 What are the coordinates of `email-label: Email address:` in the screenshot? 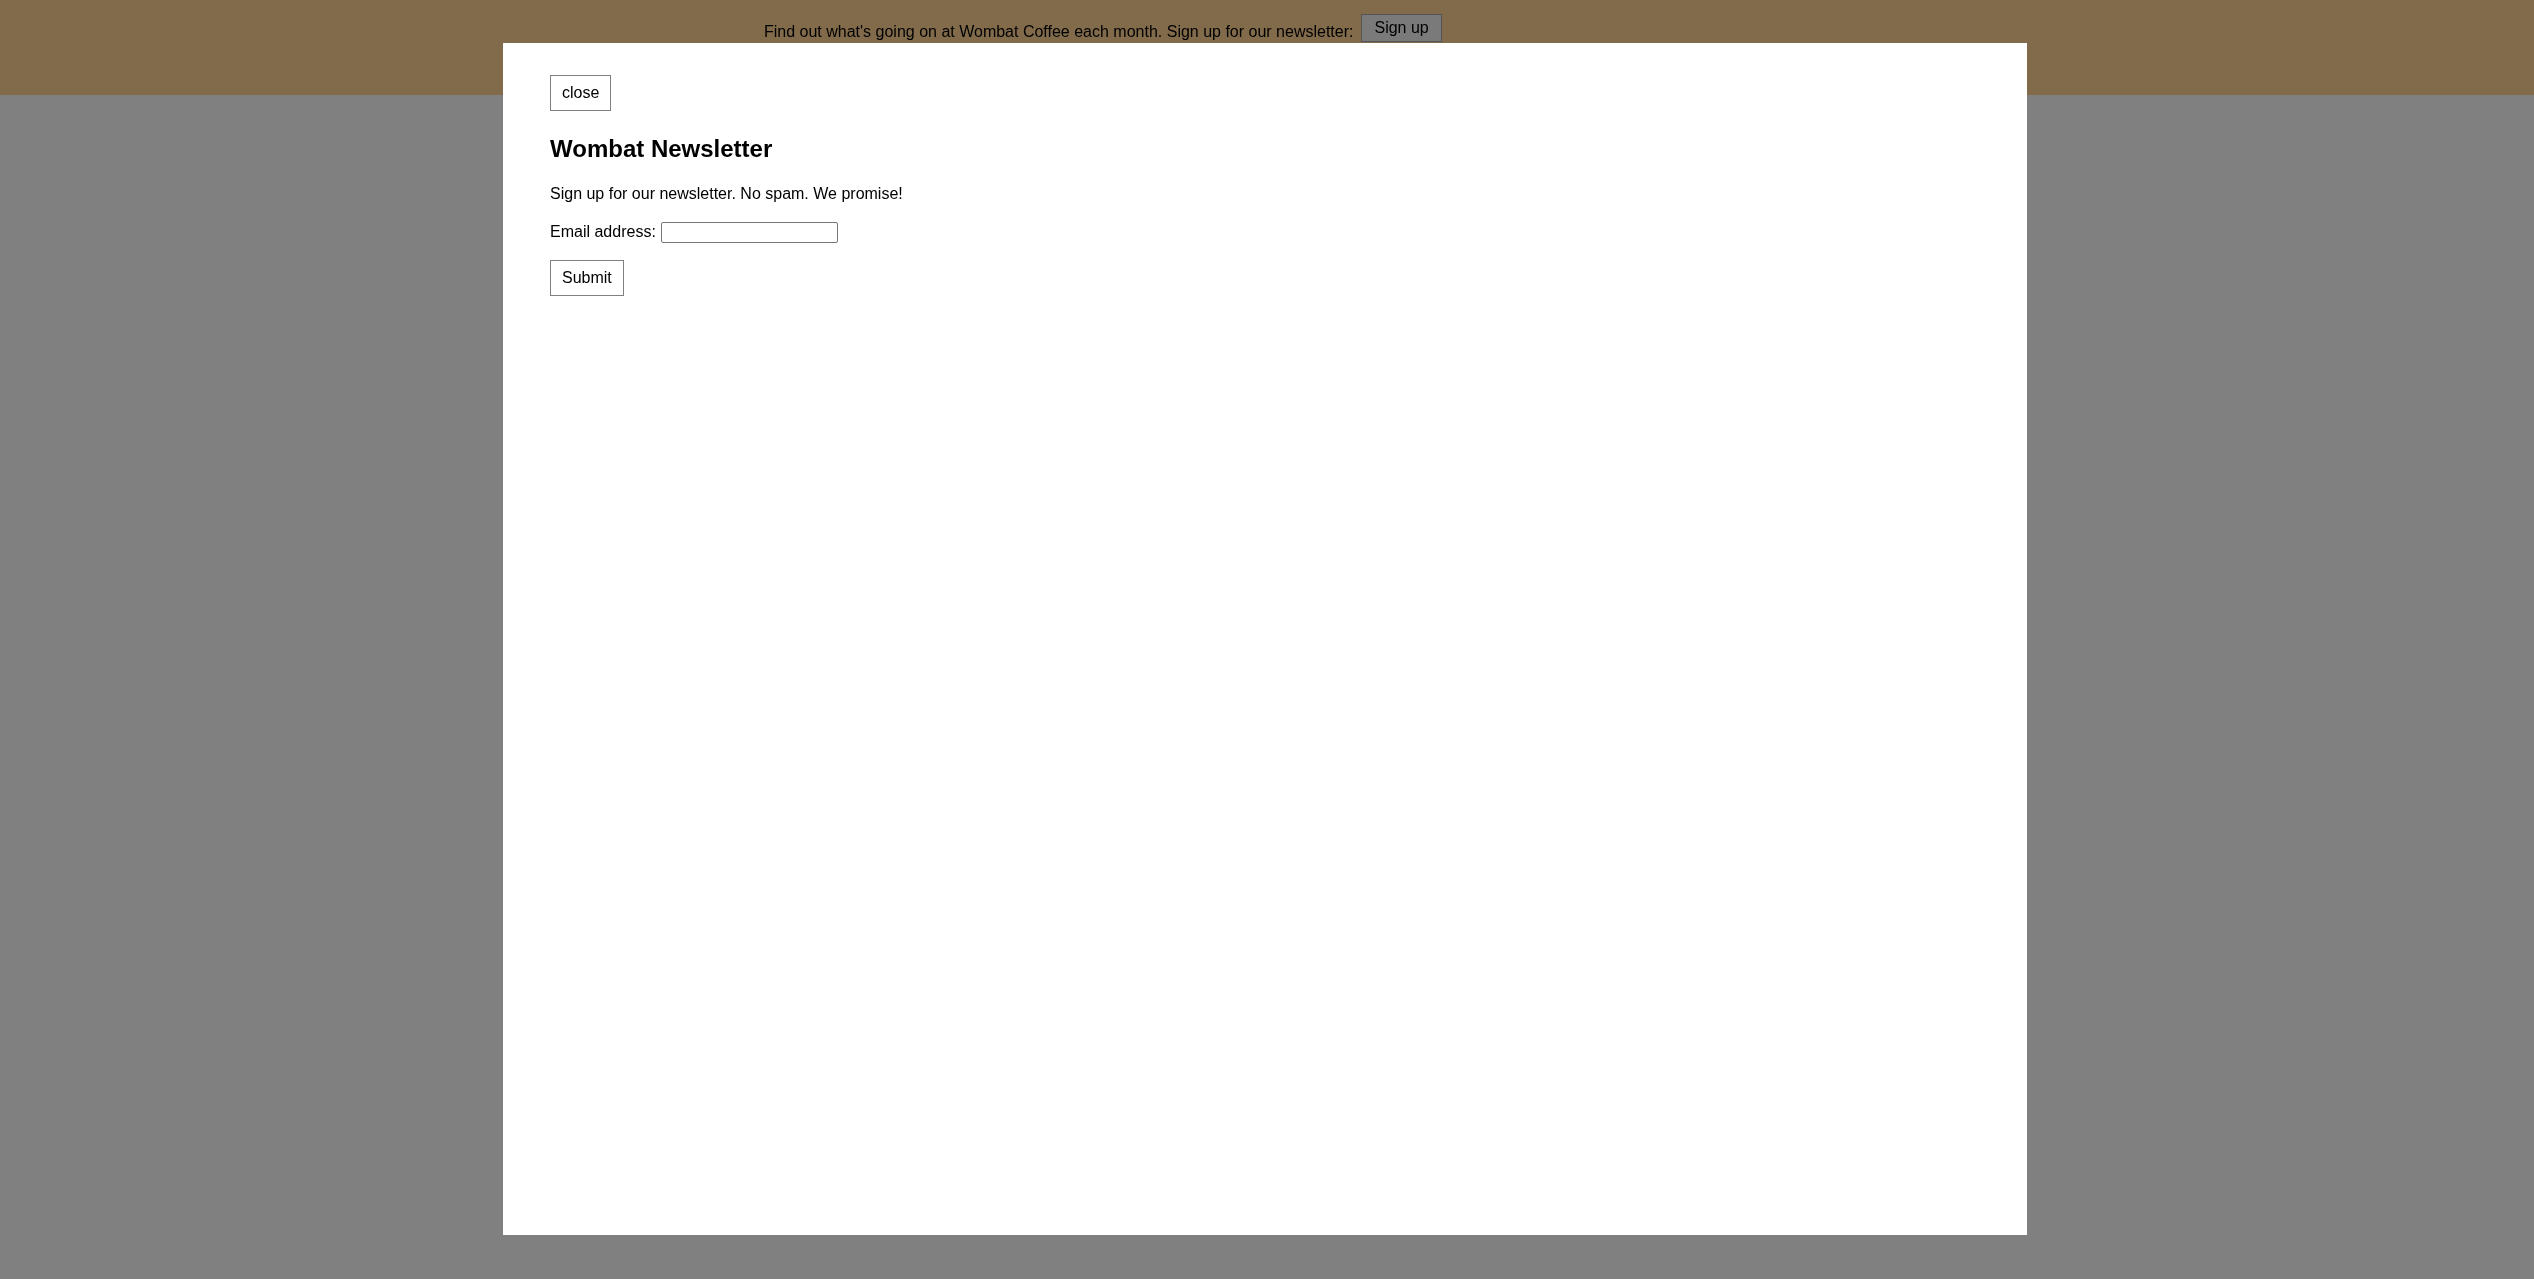 It's located at (603, 232).